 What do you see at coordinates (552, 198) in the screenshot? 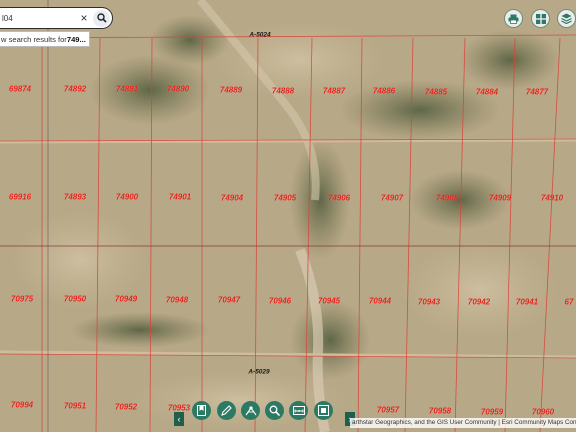
I see `parcel-label: 74910` at bounding box center [552, 198].